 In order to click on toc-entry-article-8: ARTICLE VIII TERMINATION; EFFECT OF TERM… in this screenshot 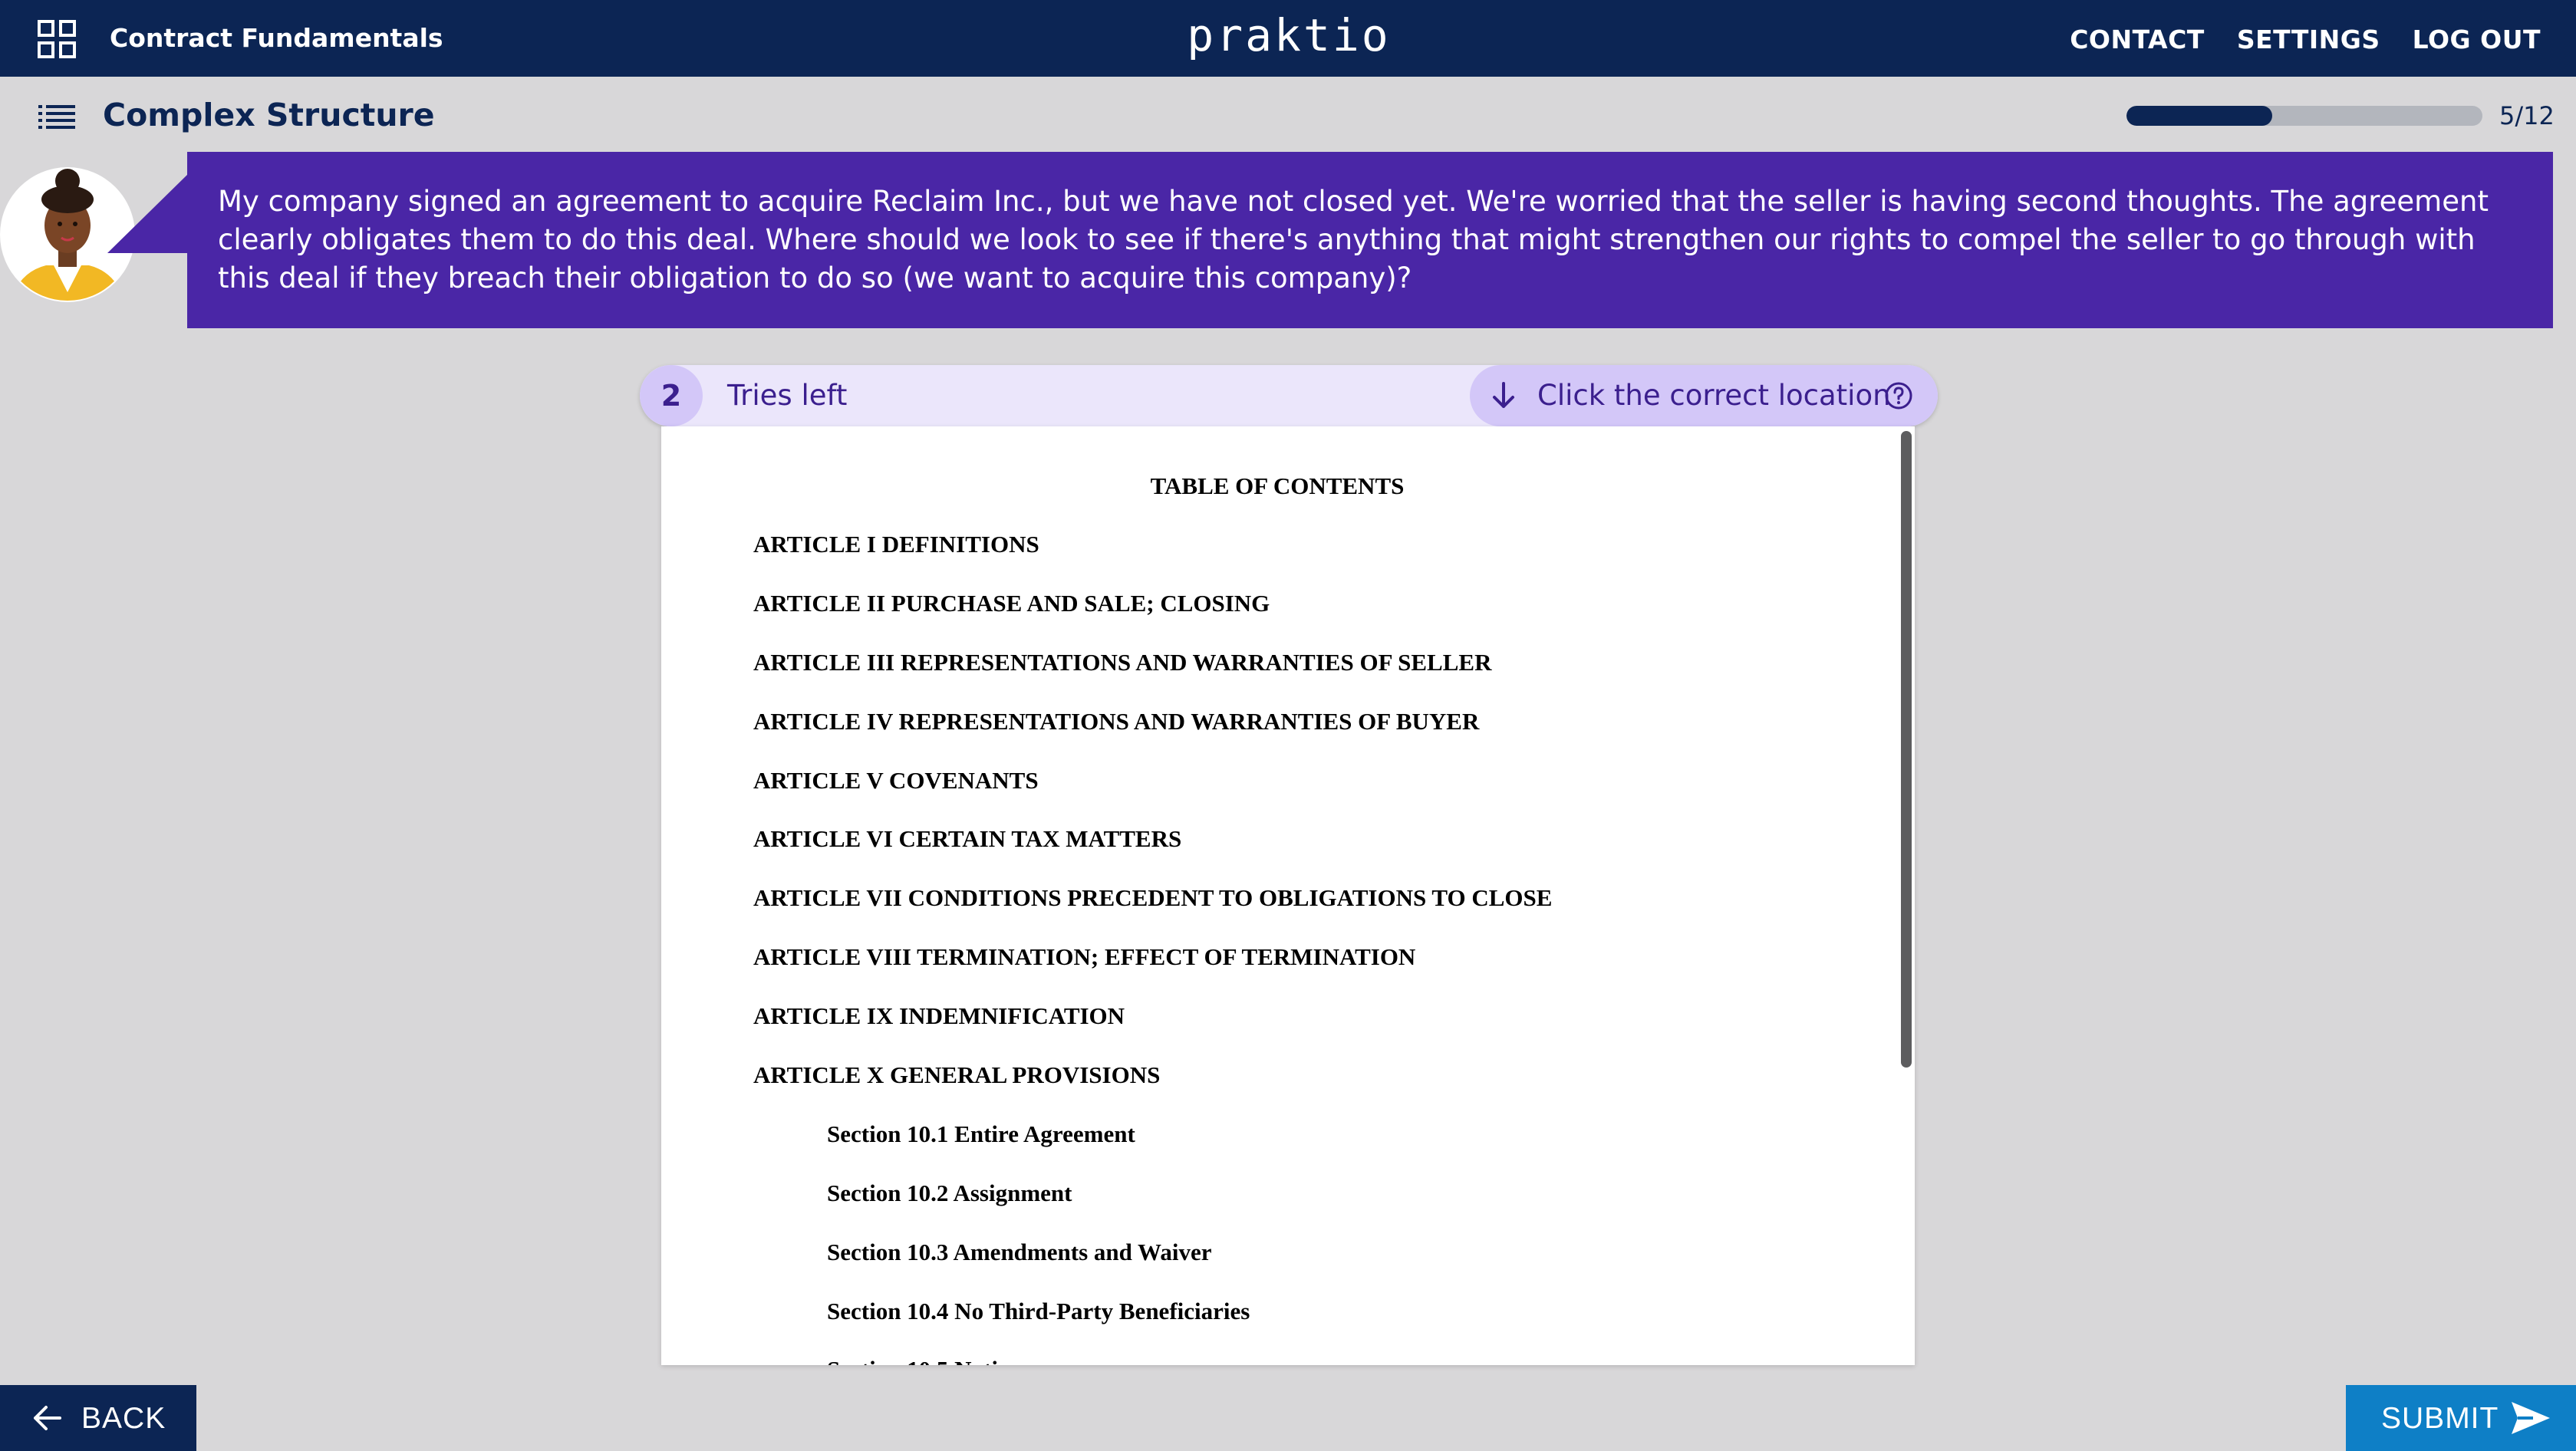, I will do `click(1152, 972)`.